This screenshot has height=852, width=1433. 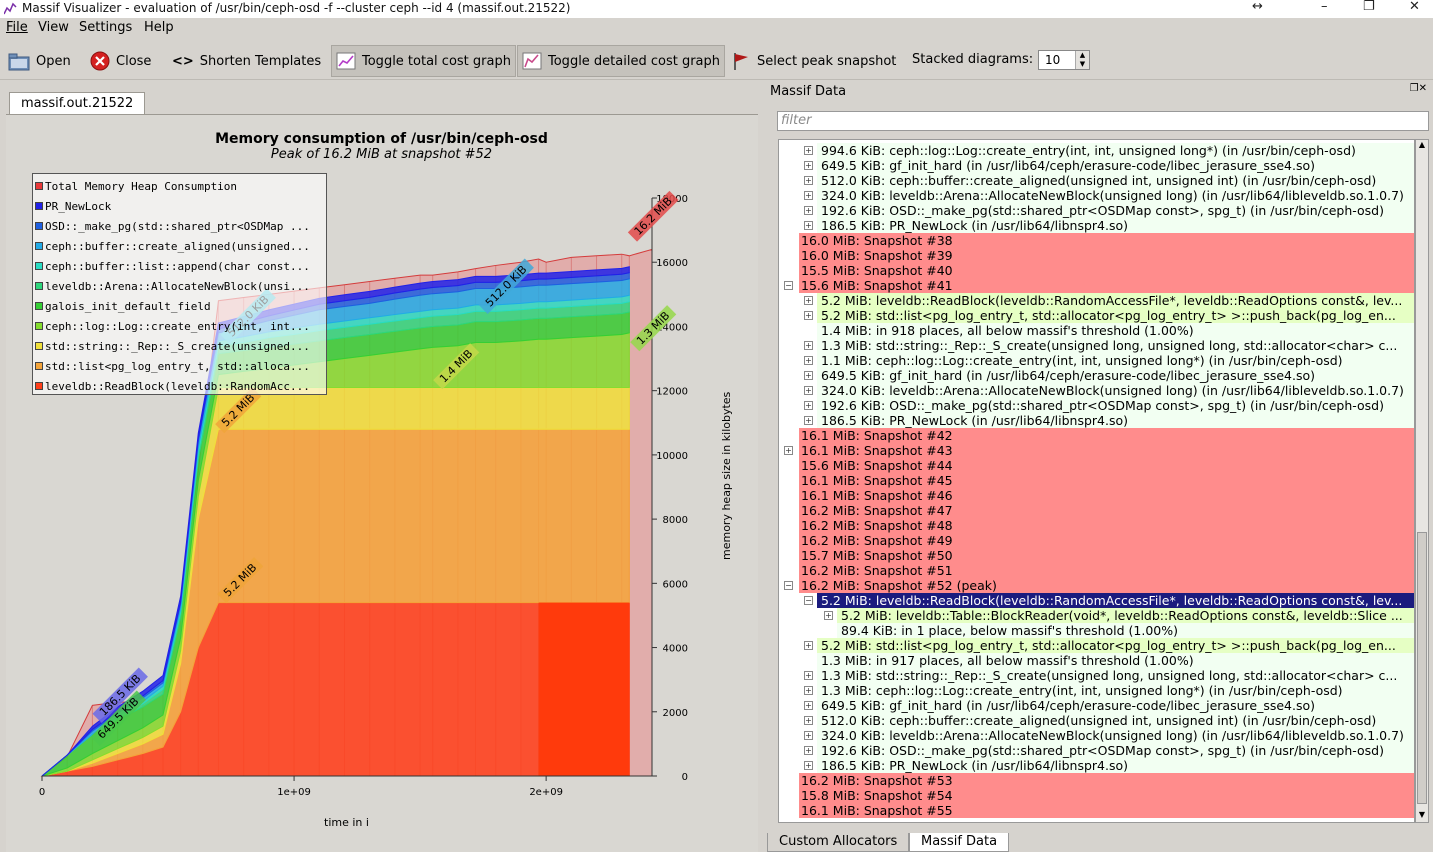 What do you see at coordinates (1096, 780) in the screenshot?
I see `snapshot-row: 16.2 MiB: Snapshot #53` at bounding box center [1096, 780].